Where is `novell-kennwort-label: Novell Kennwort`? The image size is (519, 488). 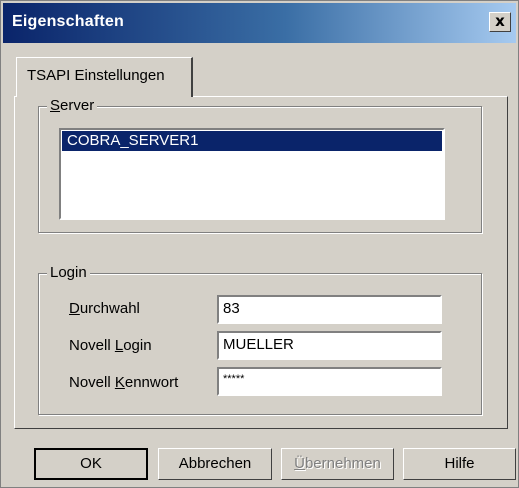
novell-kennwort-label: Novell Kennwort is located at coordinates (124, 382).